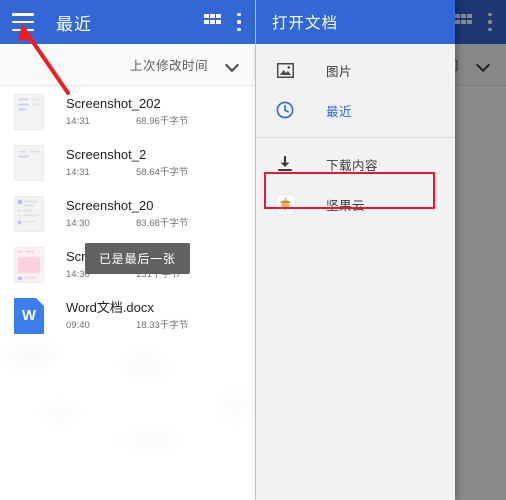 This screenshot has height=500, width=506. What do you see at coordinates (137, 258) in the screenshot?
I see `toast-message: 已是最后一张` at bounding box center [137, 258].